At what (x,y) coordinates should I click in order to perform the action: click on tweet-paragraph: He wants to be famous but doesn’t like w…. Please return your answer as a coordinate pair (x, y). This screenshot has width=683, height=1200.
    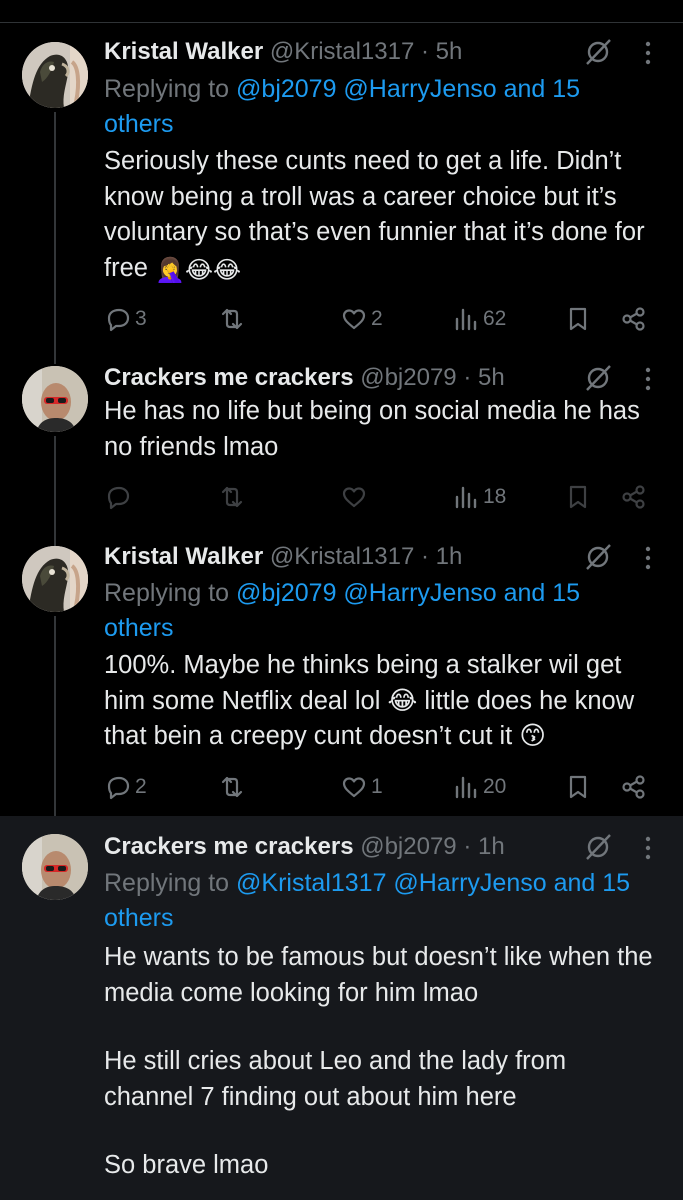
    Looking at the image, I should click on (378, 975).